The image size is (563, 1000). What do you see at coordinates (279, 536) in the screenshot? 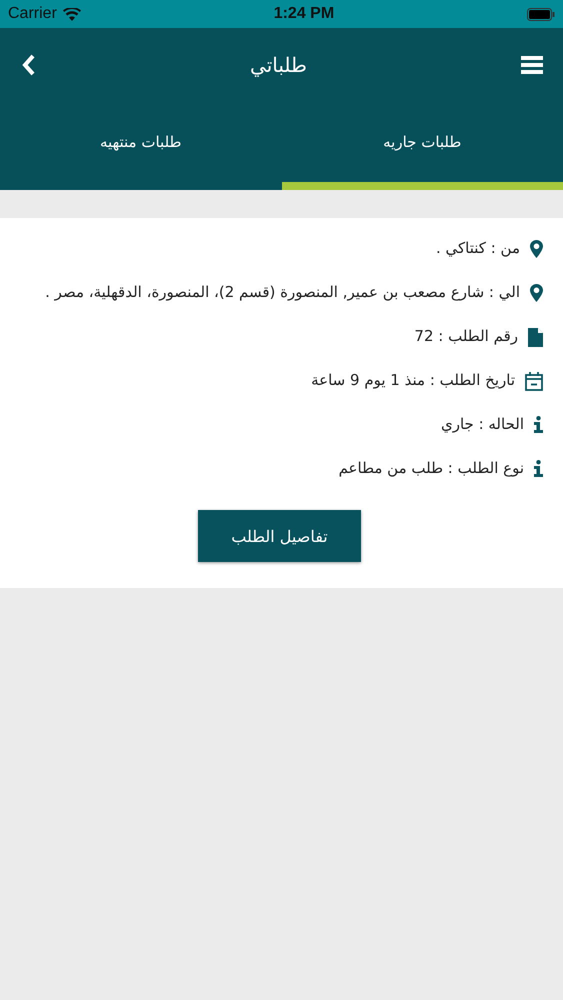
I see `order-details-button: تفاصيل الطلب` at bounding box center [279, 536].